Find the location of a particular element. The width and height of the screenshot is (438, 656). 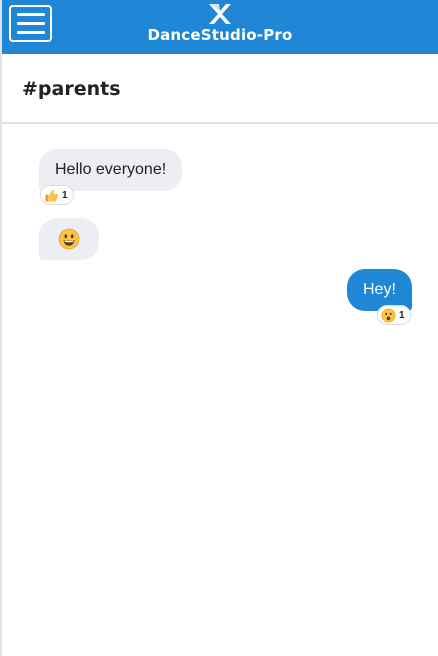

thumbs-up-icon is located at coordinates (51, 195).